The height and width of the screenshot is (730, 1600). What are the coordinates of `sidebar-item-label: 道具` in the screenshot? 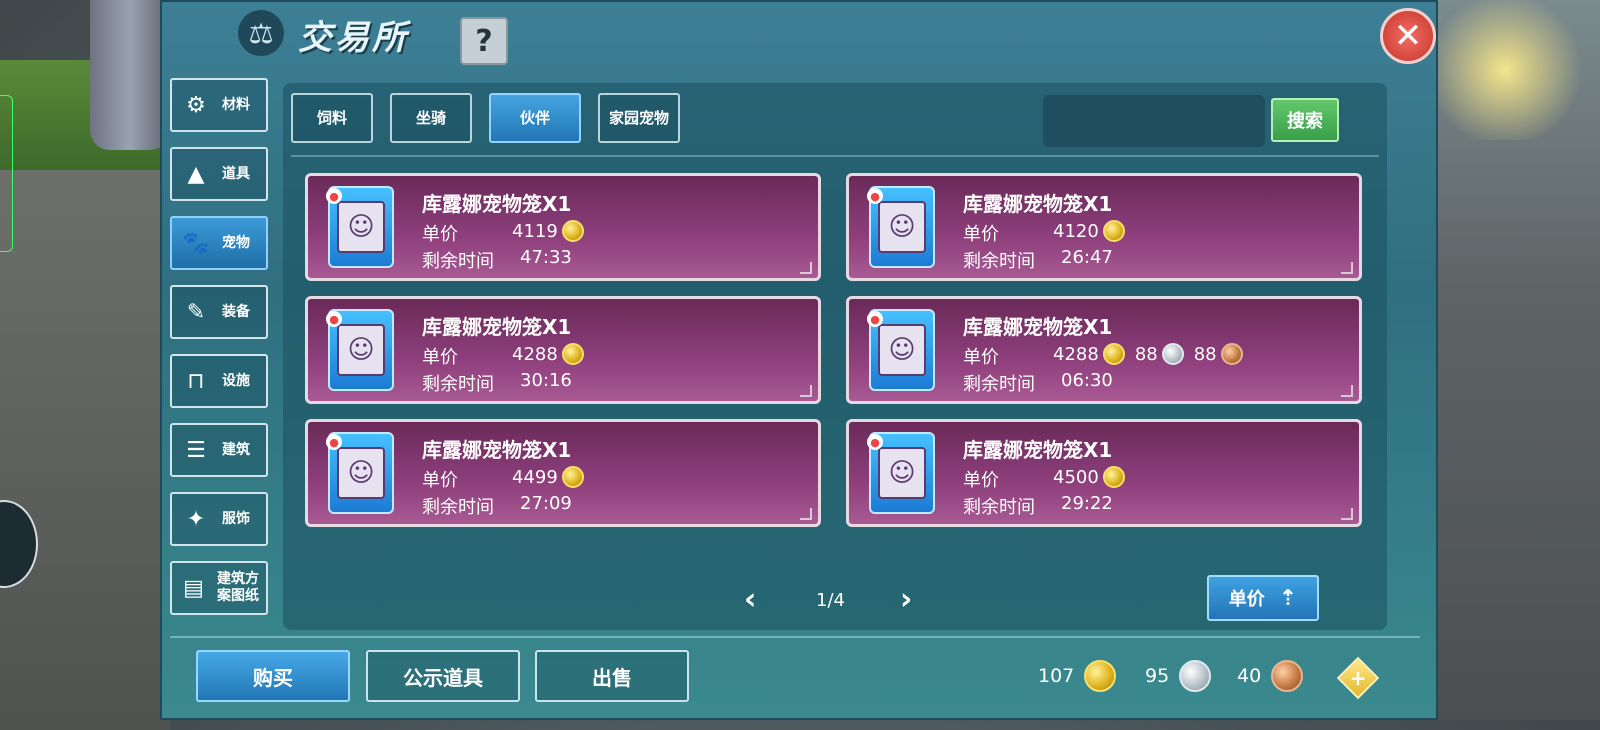 It's located at (236, 173).